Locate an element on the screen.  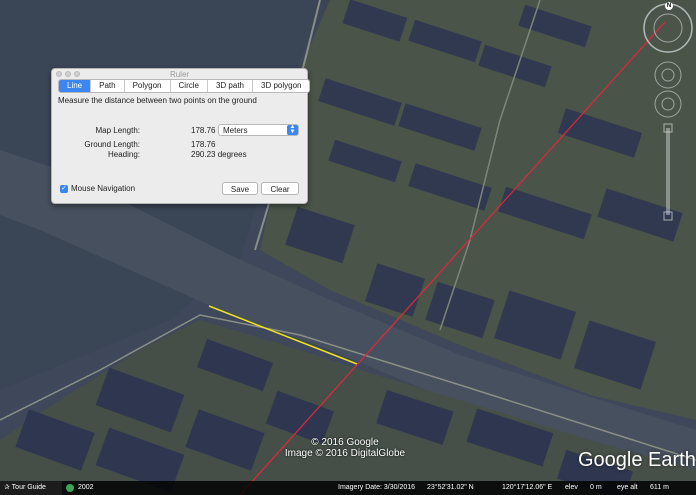
map-length-label: Map Length: is located at coordinates (117, 130).